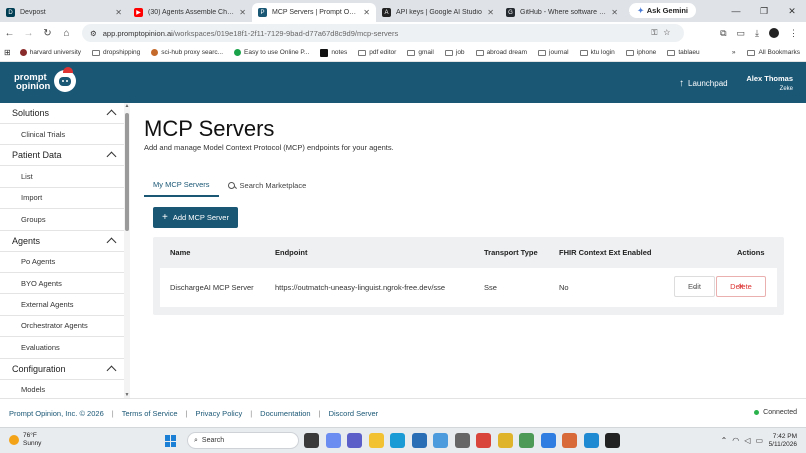 The height and width of the screenshot is (453, 806). I want to click on copilot-icon, so click(333, 440).